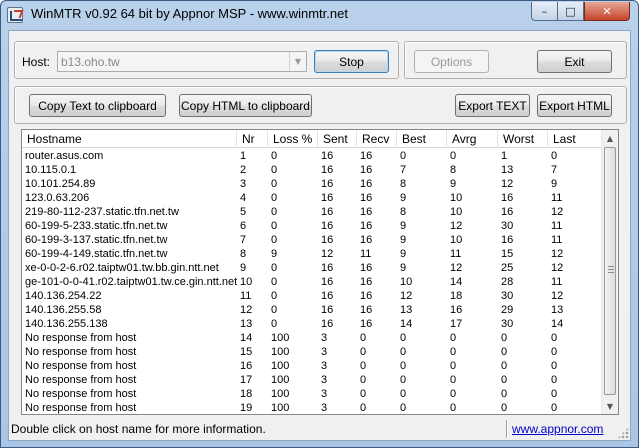  Describe the element at coordinates (351, 61) in the screenshot. I see `stop-button: Stop` at that location.